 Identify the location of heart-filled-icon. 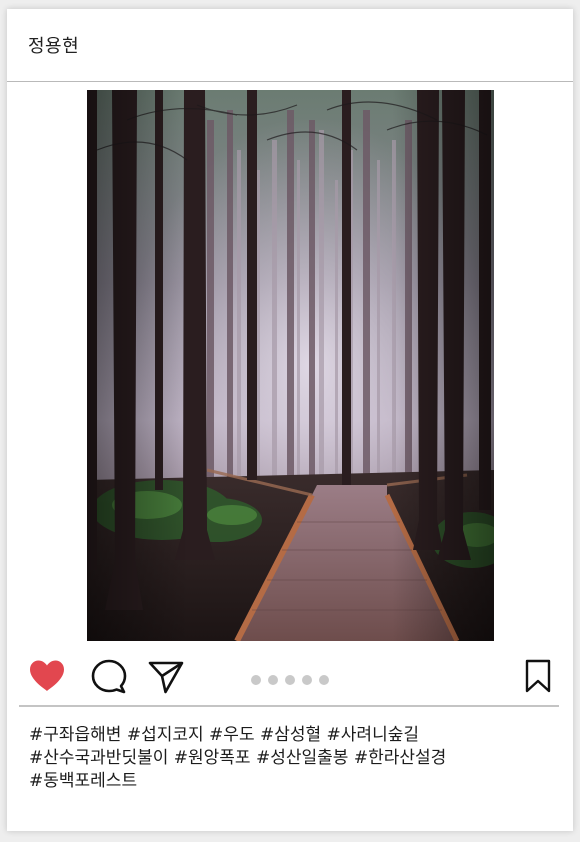
(47, 676).